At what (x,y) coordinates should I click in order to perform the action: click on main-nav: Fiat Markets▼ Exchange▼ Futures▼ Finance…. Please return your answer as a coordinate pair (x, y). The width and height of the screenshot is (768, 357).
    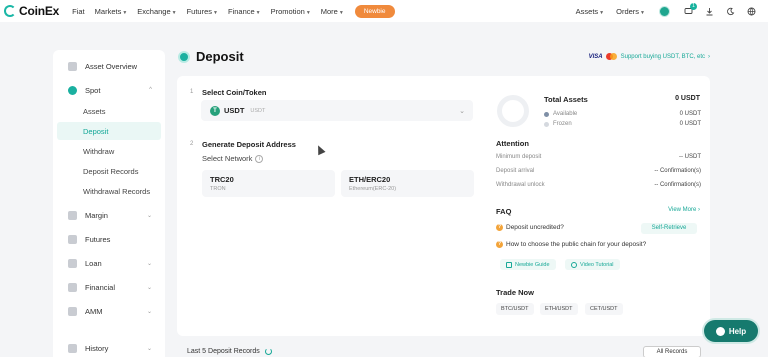
    Looking at the image, I should click on (231, 11).